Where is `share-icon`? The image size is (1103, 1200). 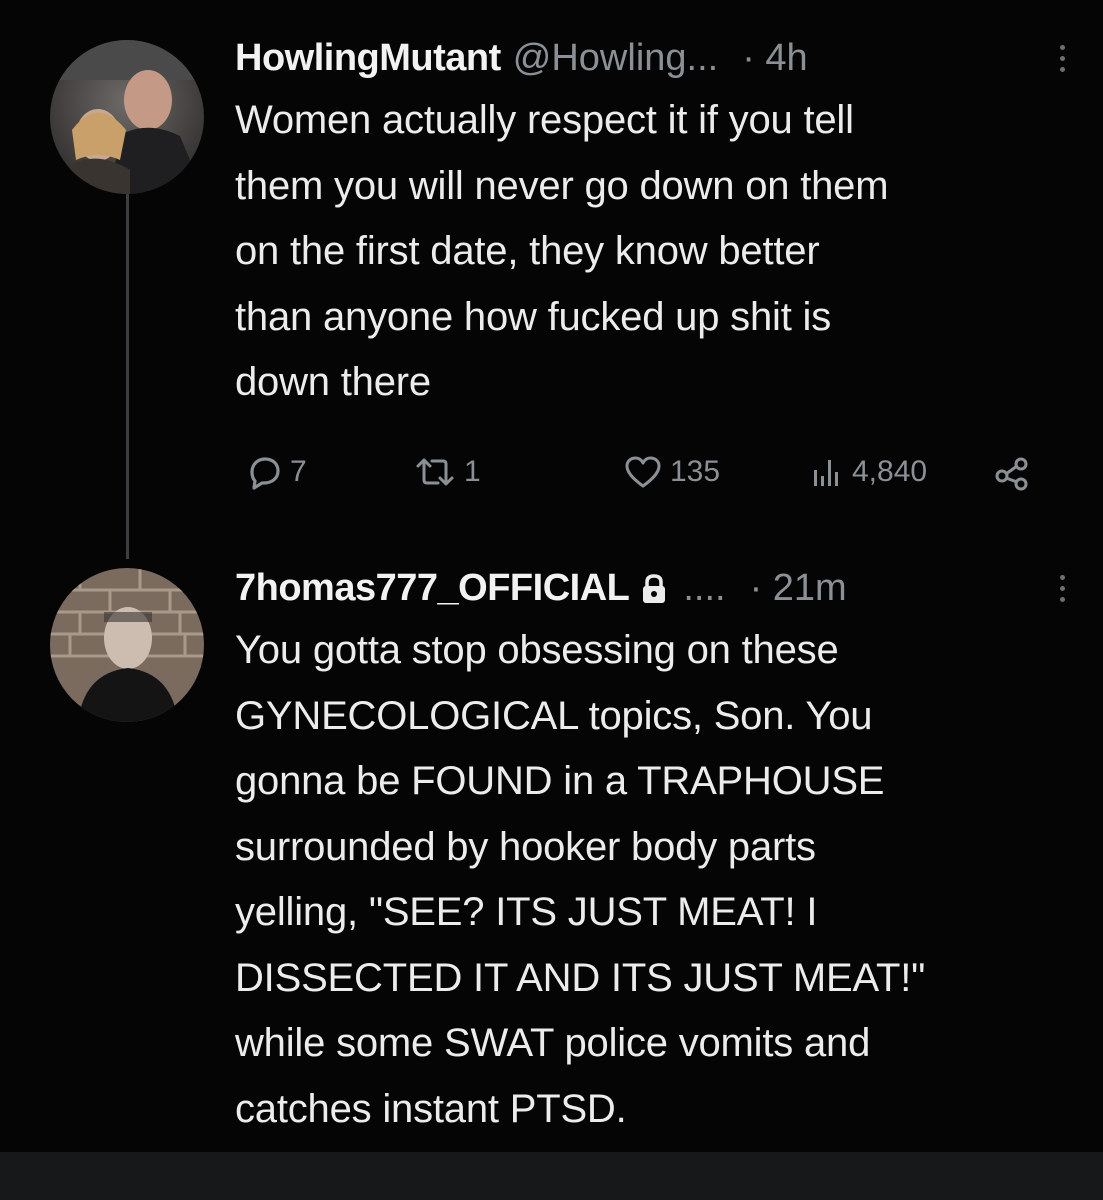 share-icon is located at coordinates (1011, 474).